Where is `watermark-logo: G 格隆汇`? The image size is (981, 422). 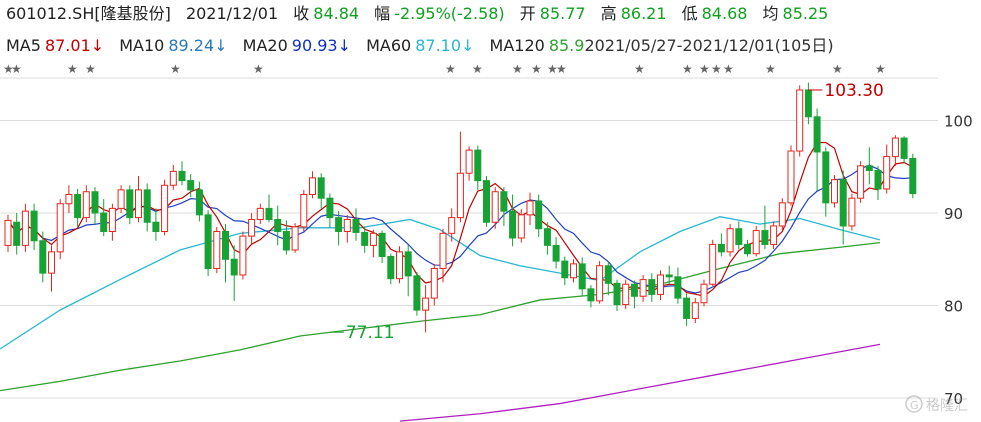 watermark-logo: G 格隆汇 is located at coordinates (936, 404).